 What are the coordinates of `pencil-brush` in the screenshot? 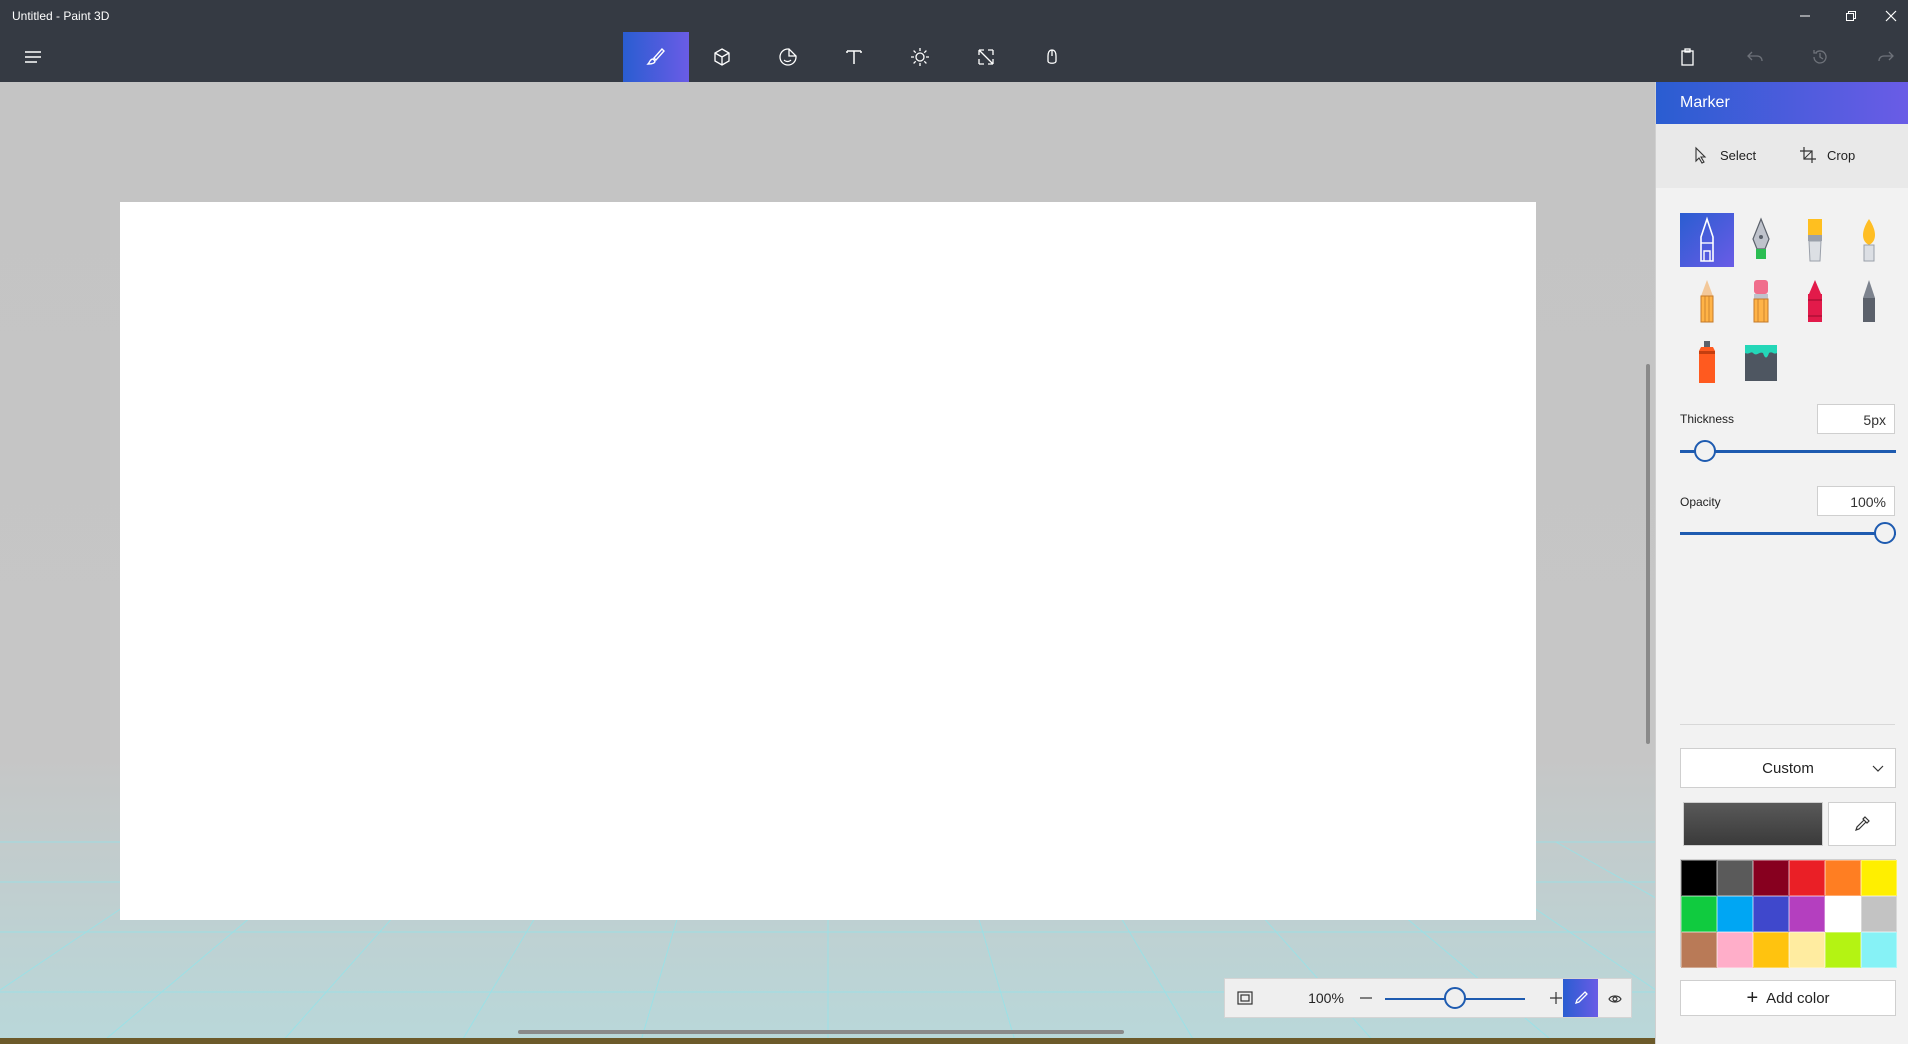 It's located at (1707, 301).